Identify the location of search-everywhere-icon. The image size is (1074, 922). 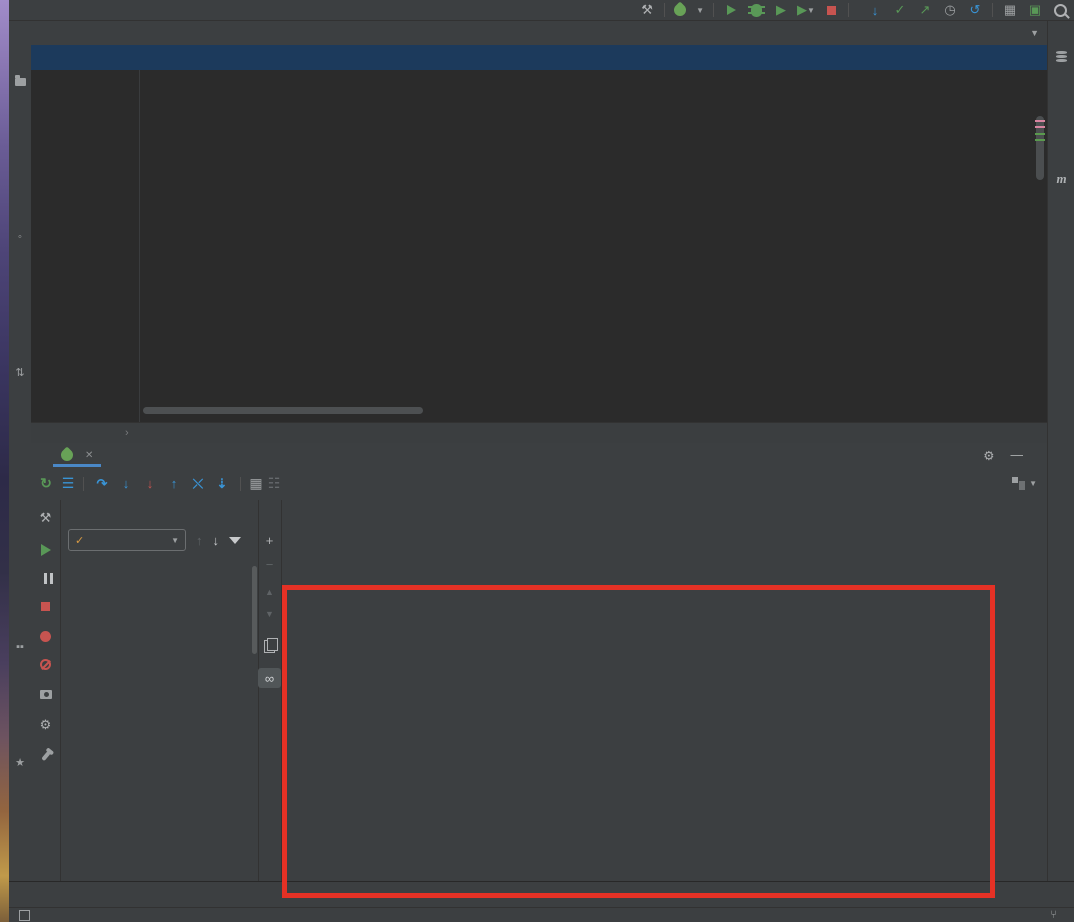
(1060, 10).